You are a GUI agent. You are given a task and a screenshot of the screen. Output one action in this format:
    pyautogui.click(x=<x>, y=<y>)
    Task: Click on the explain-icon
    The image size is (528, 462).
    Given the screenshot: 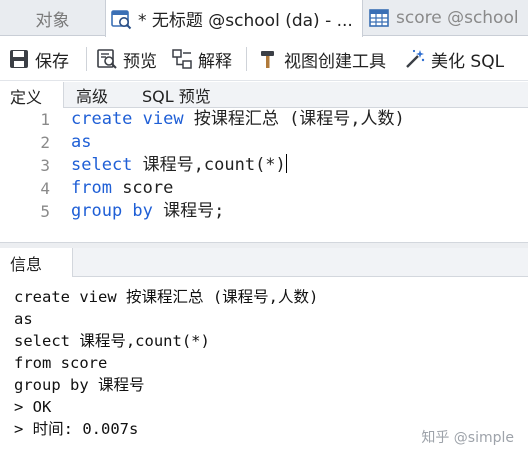 What is the action you would take?
    pyautogui.click(x=182, y=59)
    